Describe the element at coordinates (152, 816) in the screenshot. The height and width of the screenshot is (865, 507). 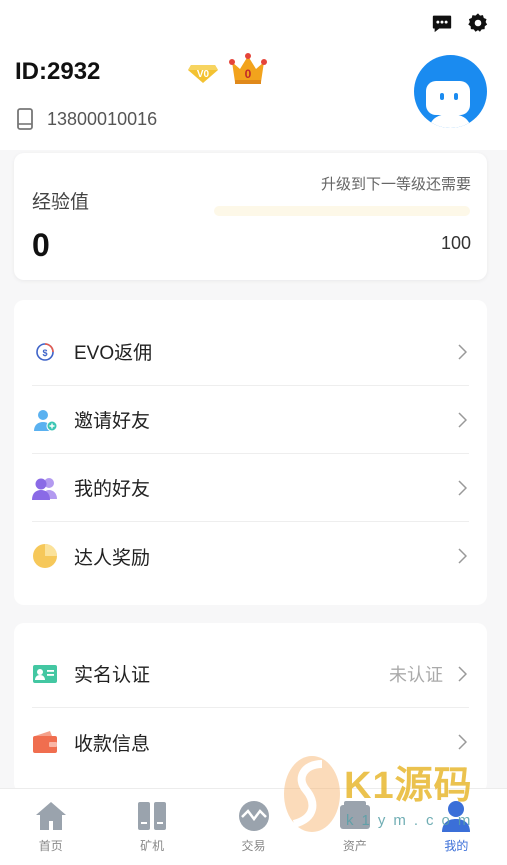
I see `miner-icon` at that location.